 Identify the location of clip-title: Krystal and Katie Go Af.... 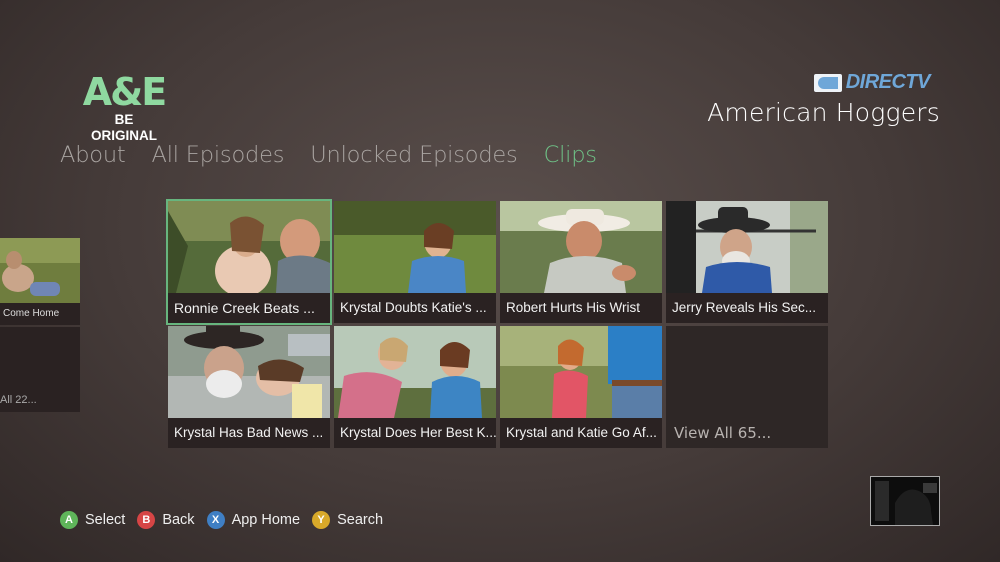
(581, 433).